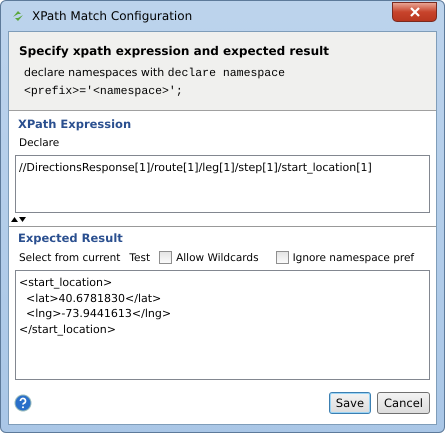 This screenshot has width=445, height=433. Describe the element at coordinates (74, 124) in the screenshot. I see `section-title: XPath Expression` at that location.